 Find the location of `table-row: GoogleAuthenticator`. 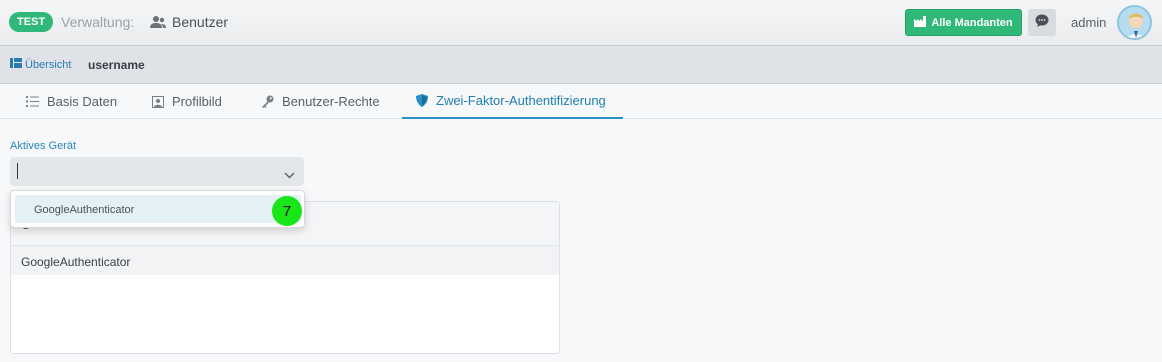

table-row: GoogleAuthenticator is located at coordinates (285, 260).